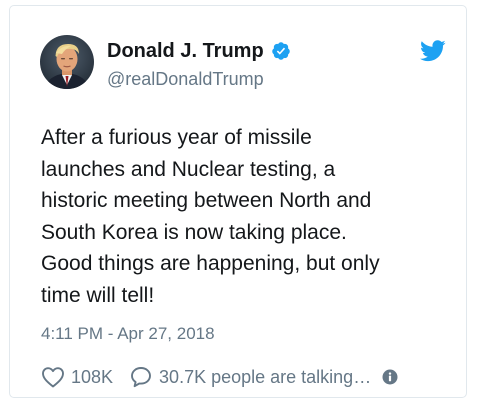 This screenshot has height=407, width=480. Describe the element at coordinates (53, 377) in the screenshot. I see `heart-icon` at that location.